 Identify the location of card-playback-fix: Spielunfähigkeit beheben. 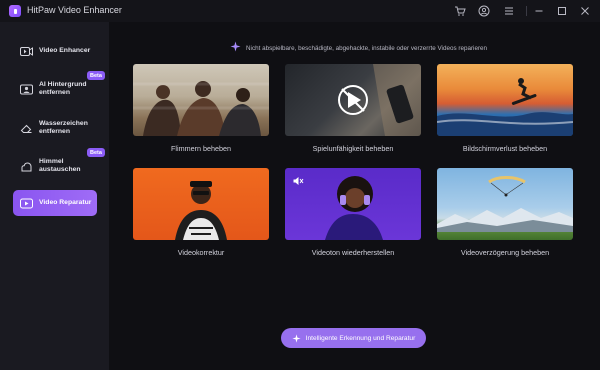
(353, 108).